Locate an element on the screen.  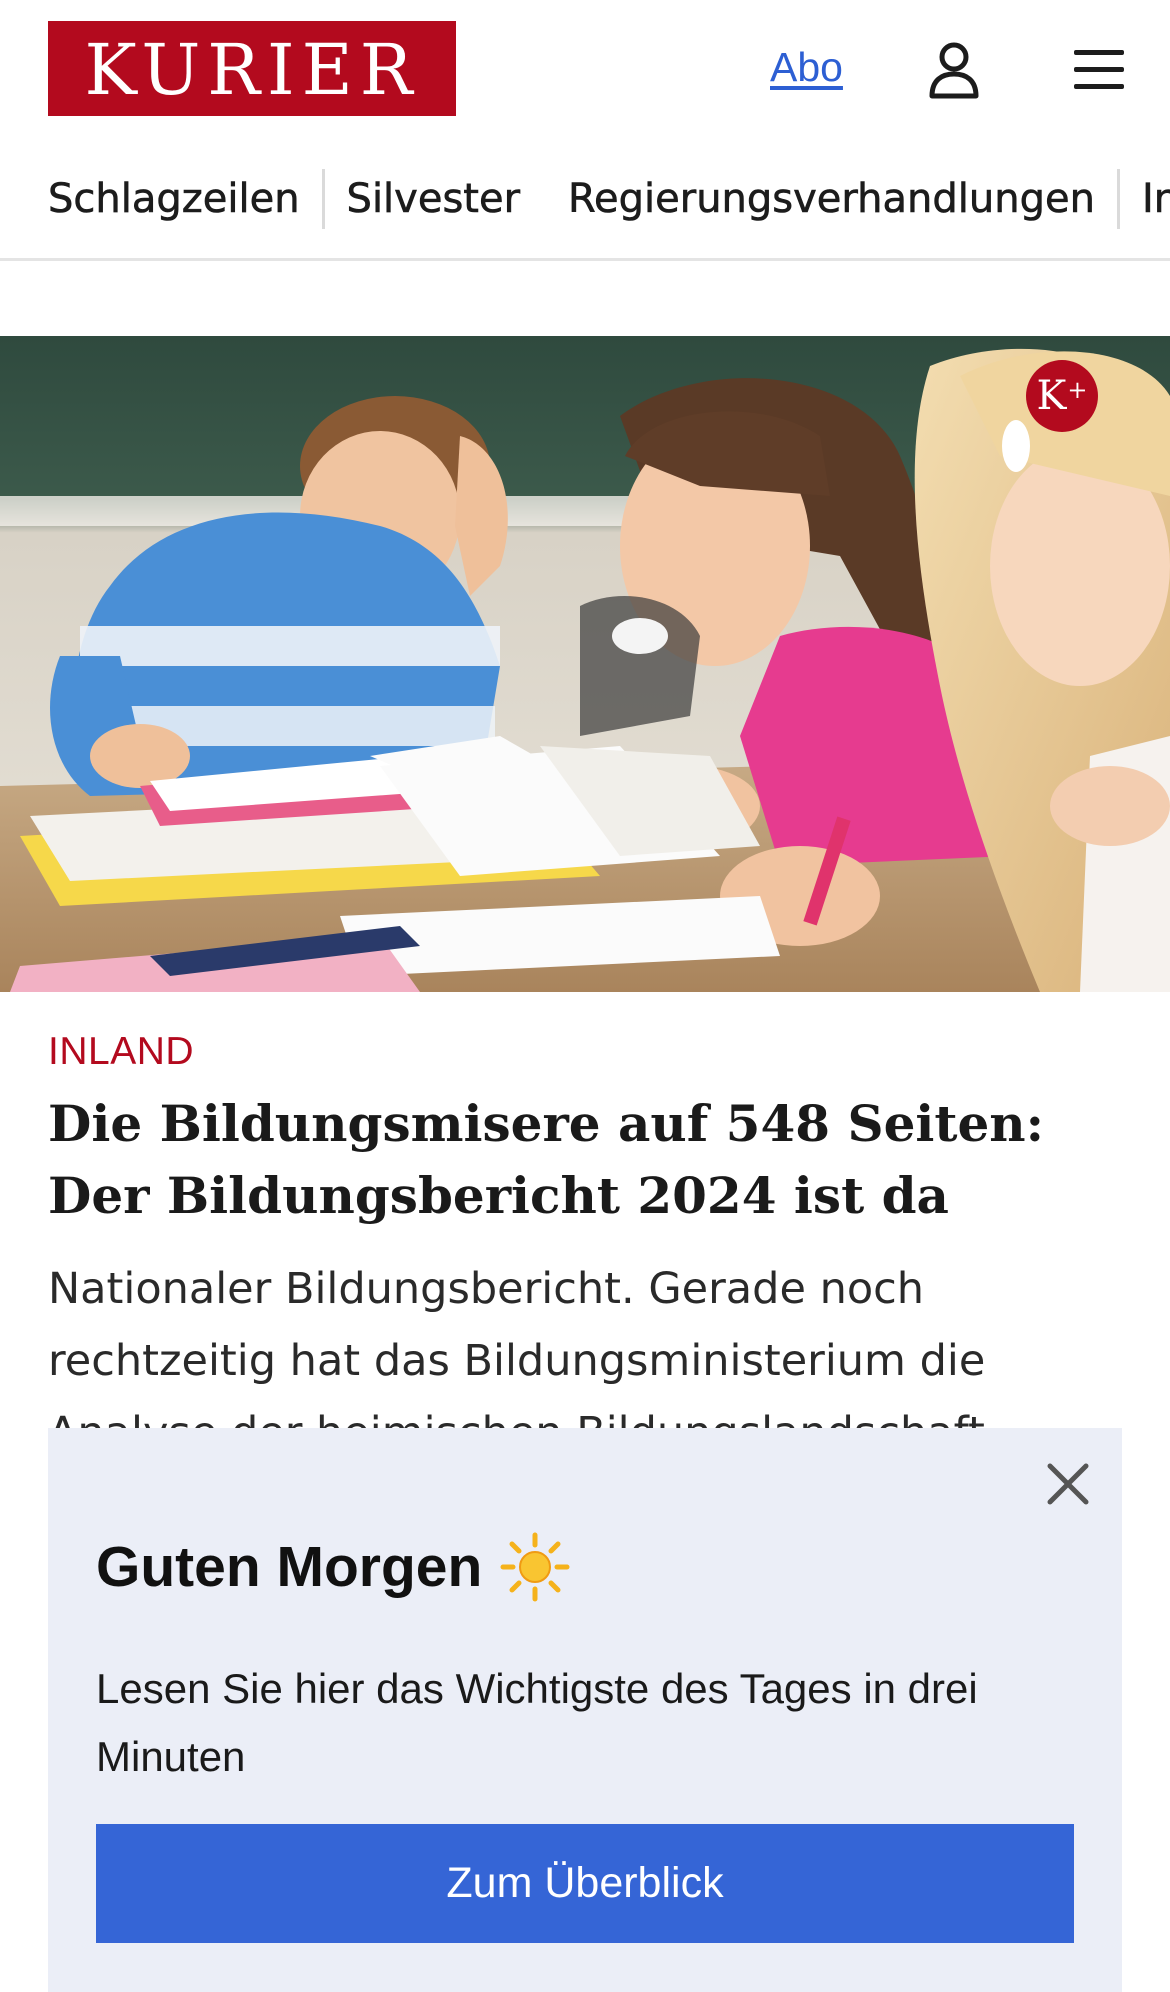
kurier-plus-badge: K + is located at coordinates (1062, 396).